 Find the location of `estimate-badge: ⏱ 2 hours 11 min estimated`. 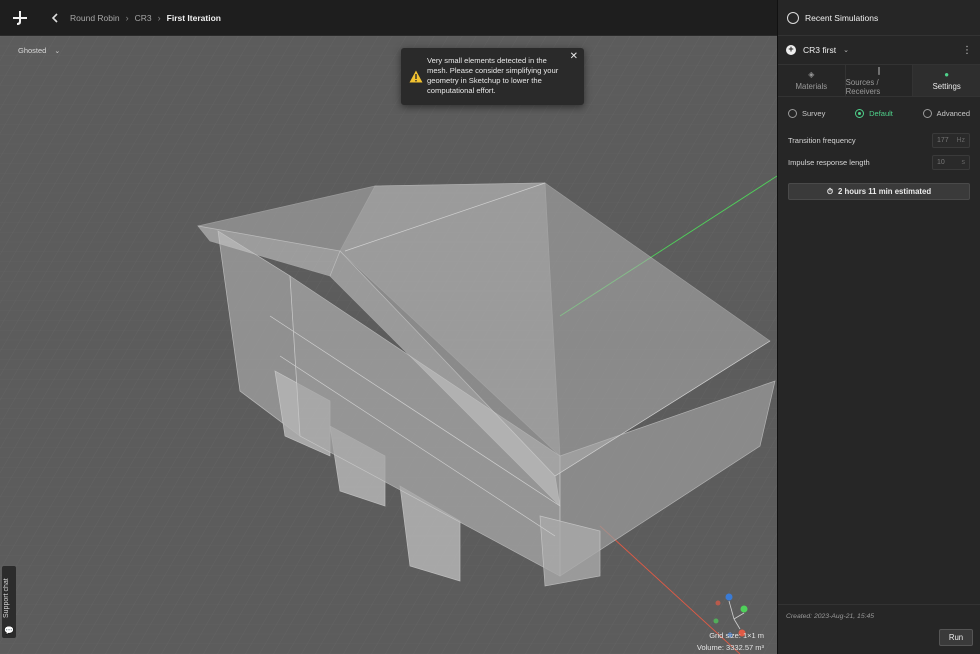

estimate-badge: ⏱ 2 hours 11 min estimated is located at coordinates (879, 191).